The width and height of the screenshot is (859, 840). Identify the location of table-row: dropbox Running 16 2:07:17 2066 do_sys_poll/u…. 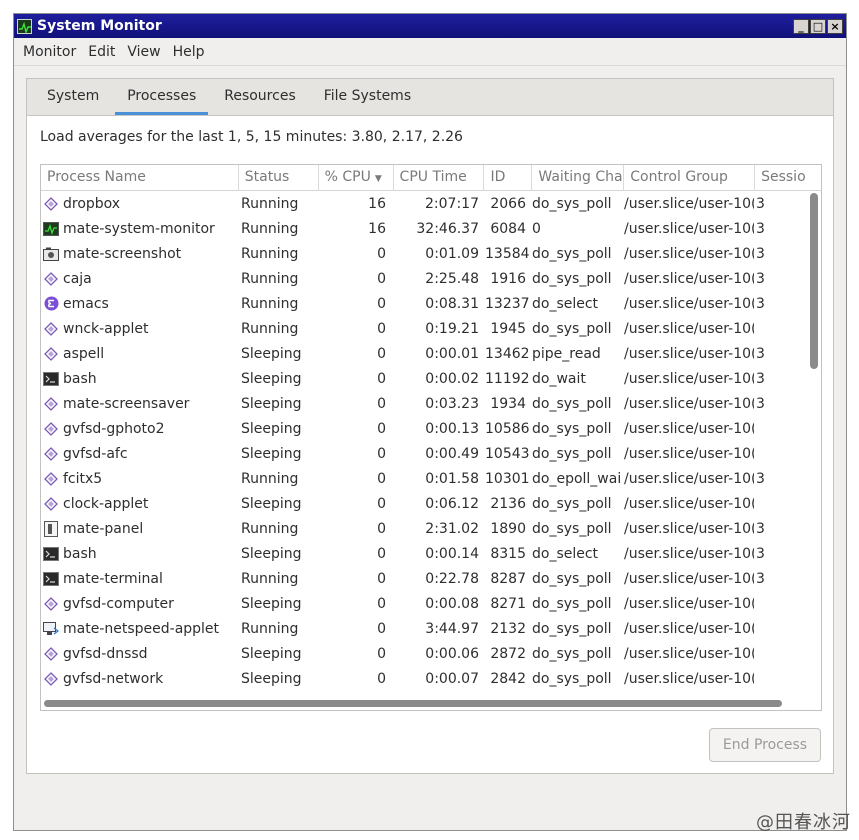
(424, 203).